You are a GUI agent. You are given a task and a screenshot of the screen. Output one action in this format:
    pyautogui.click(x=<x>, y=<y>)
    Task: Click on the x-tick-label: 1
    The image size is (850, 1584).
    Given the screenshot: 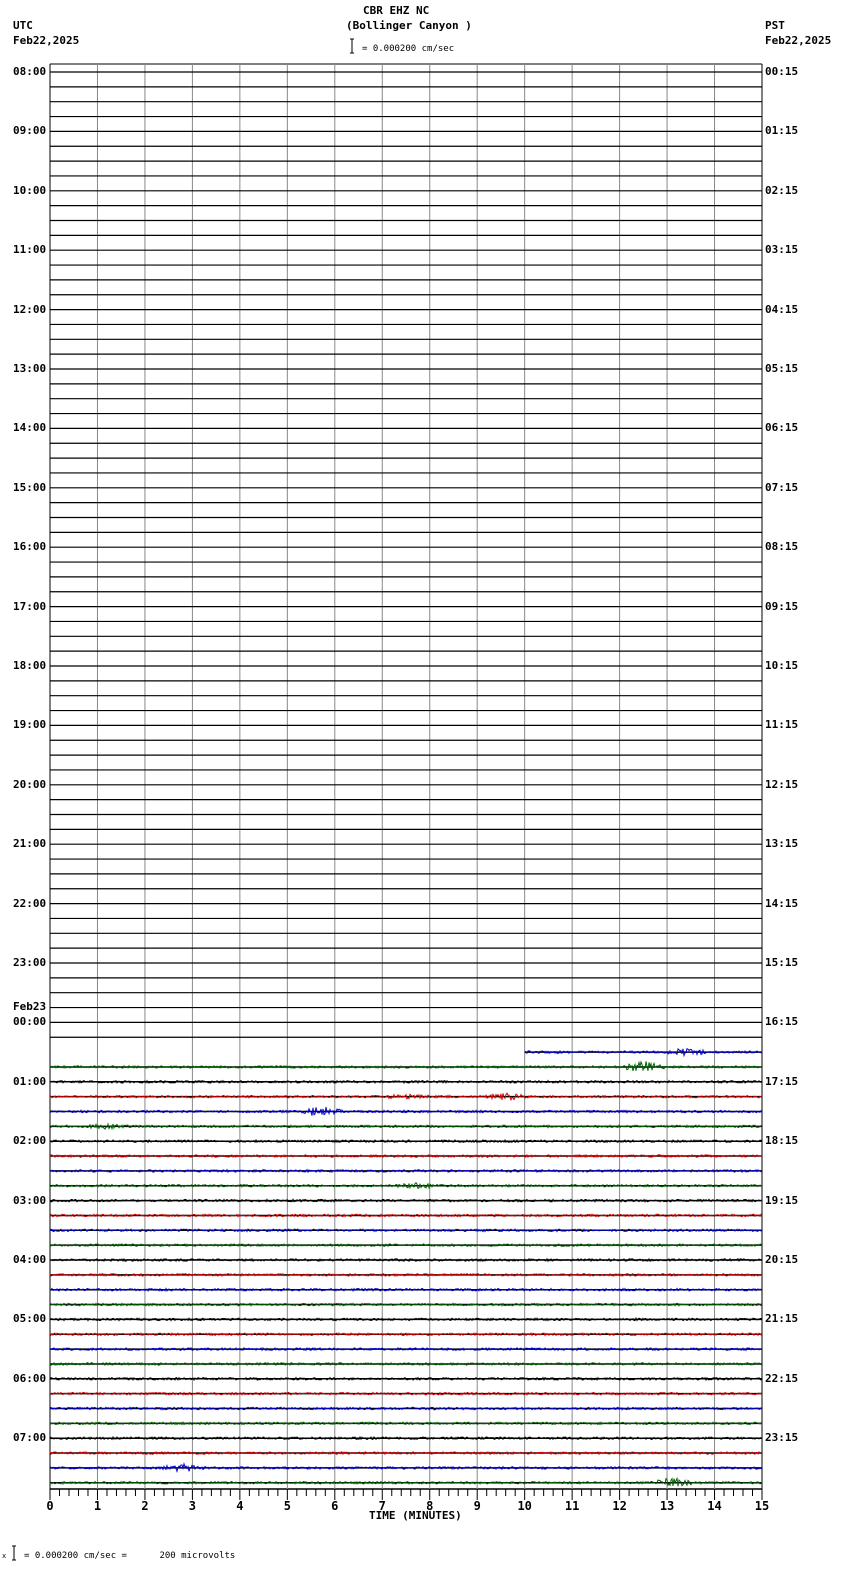 What is the action you would take?
    pyautogui.click(x=97, y=1506)
    